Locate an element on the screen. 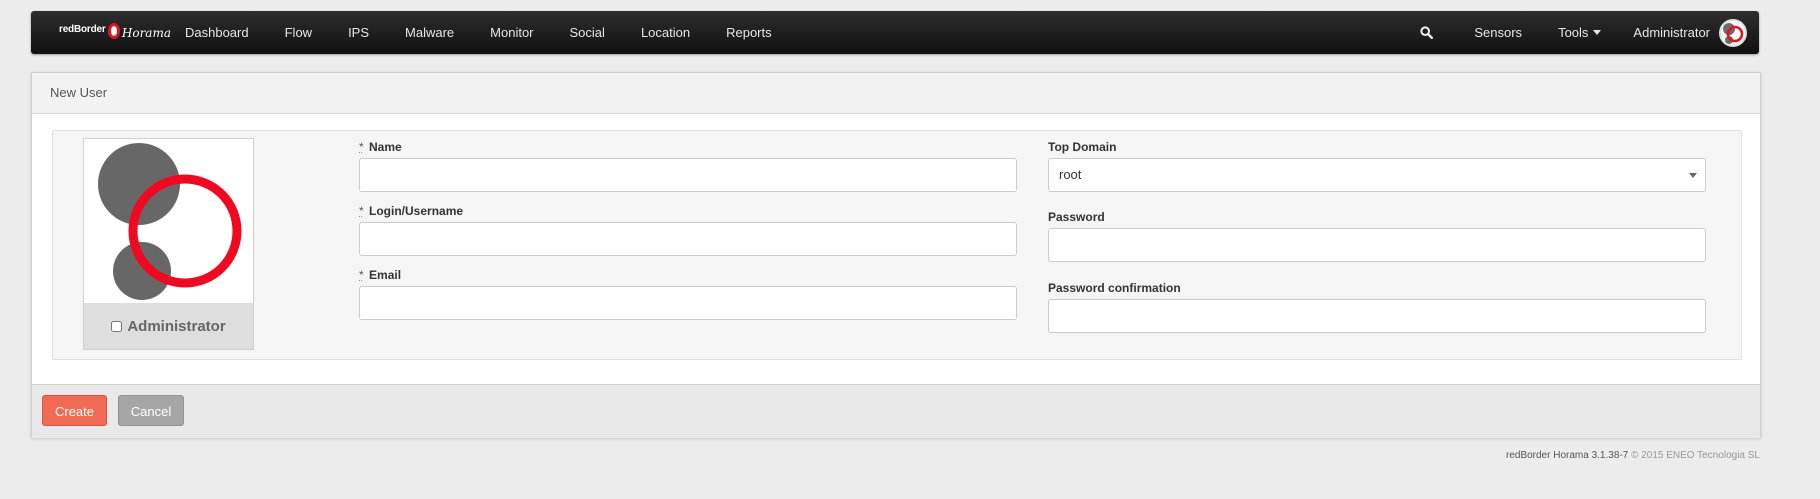 The image size is (1820, 499). search-icon is located at coordinates (1426, 32).